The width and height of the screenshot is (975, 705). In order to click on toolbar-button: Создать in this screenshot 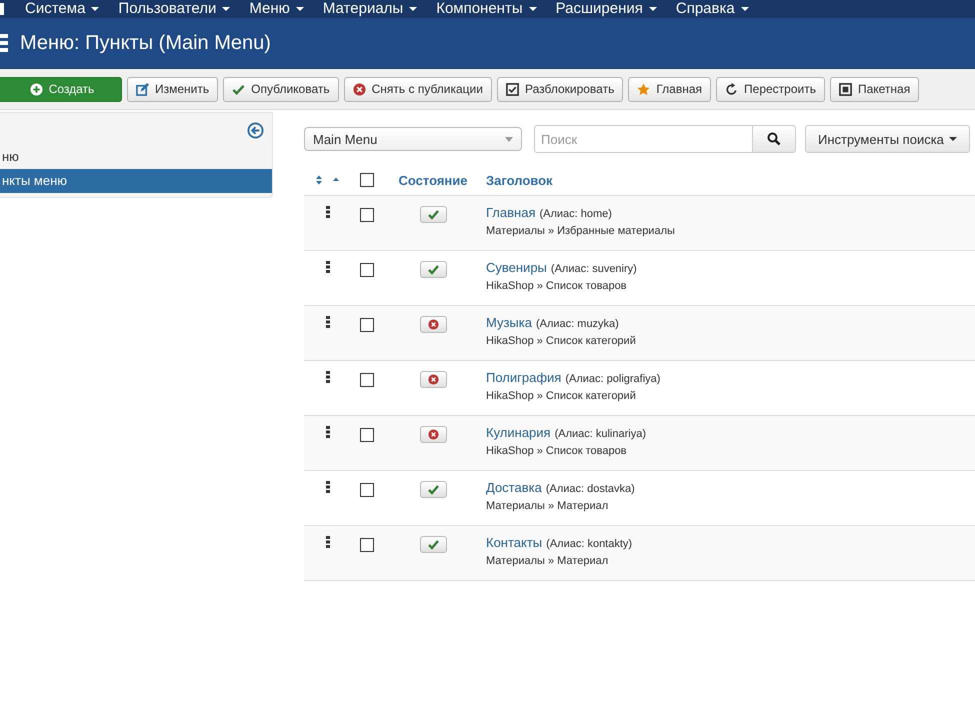, I will do `click(61, 89)`.